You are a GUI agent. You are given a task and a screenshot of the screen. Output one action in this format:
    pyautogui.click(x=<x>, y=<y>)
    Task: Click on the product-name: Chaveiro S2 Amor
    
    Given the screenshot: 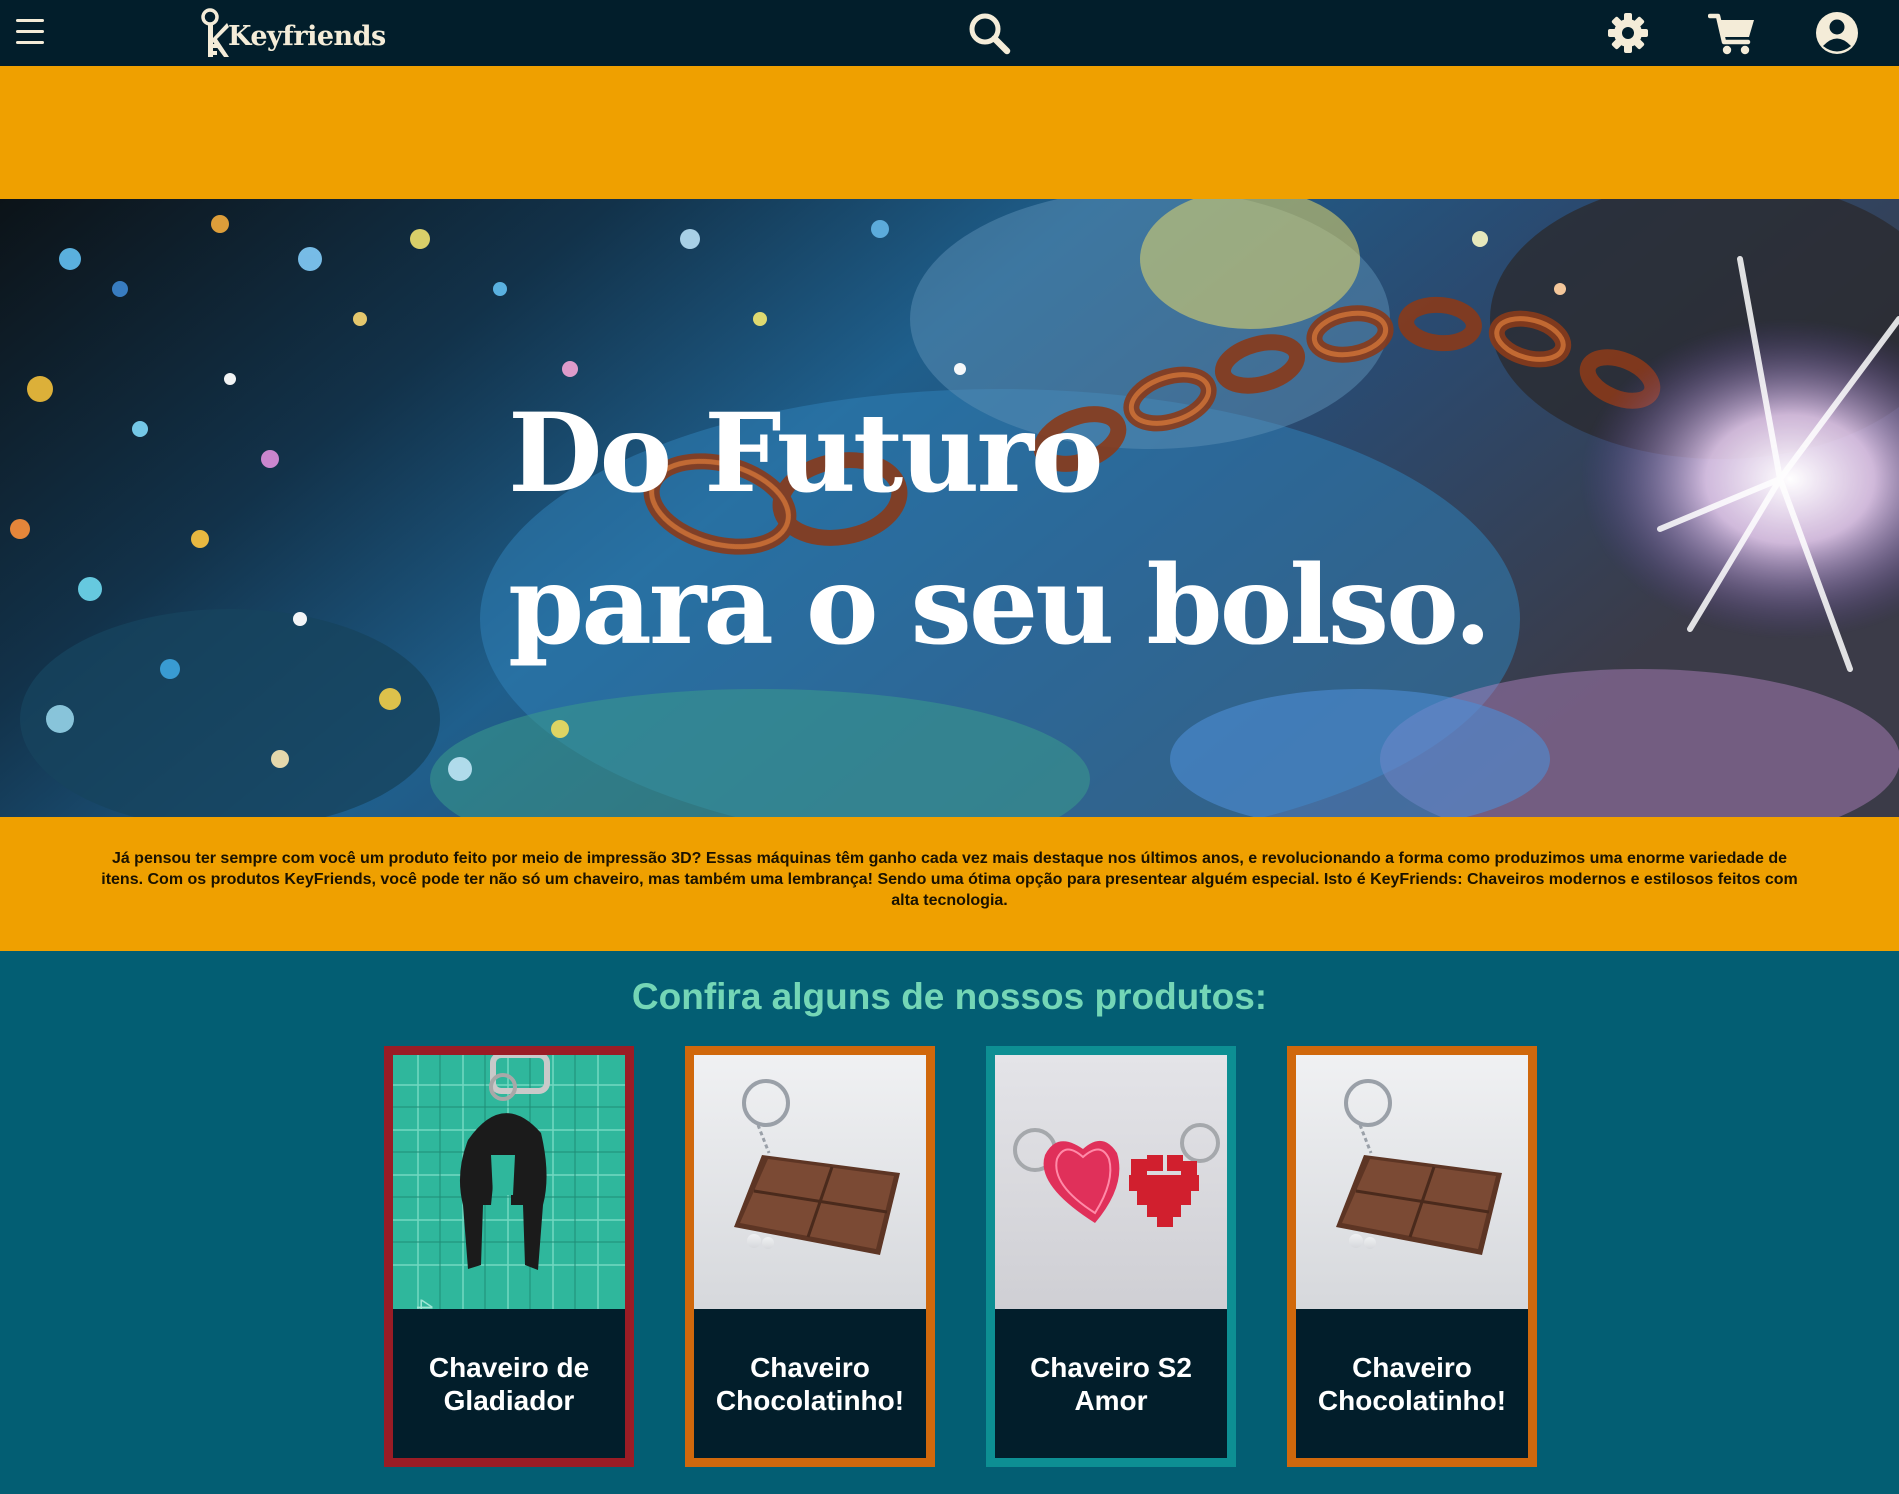 What is the action you would take?
    pyautogui.click(x=1111, y=1383)
    